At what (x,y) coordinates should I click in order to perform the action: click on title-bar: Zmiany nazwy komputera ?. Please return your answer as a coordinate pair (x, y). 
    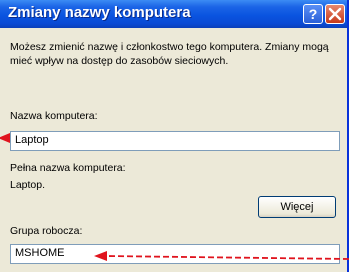
    Looking at the image, I should click on (173, 14).